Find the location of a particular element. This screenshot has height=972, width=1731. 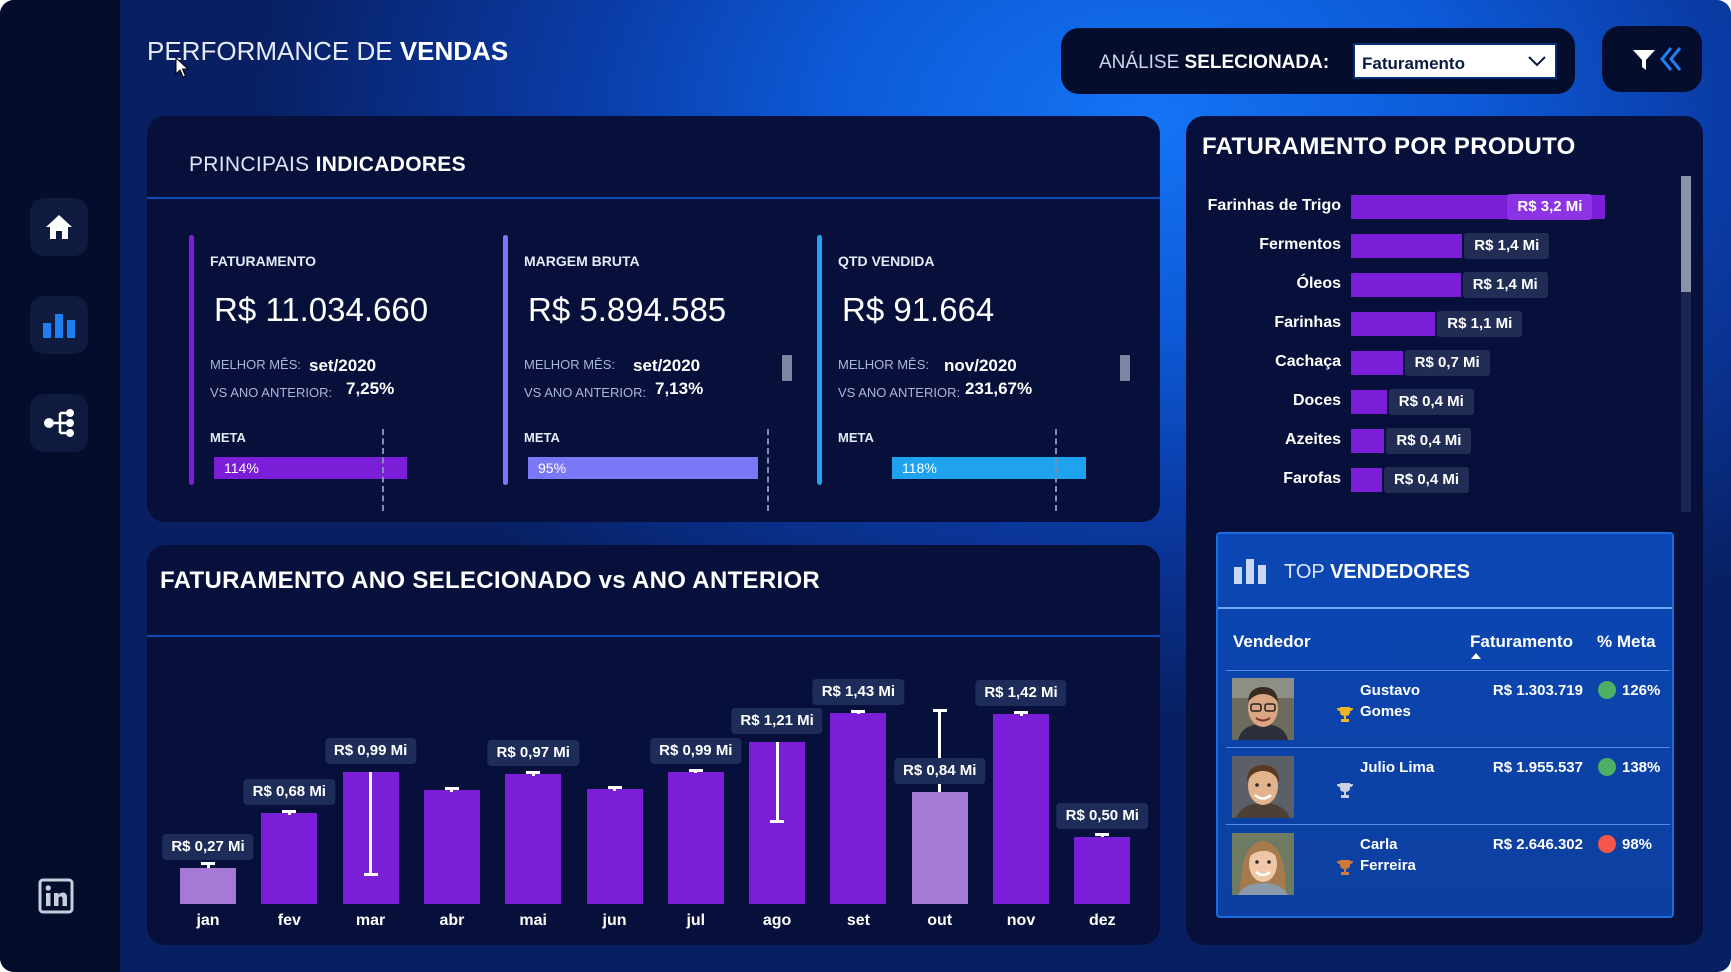

product-name: Doces is located at coordinates (1316, 400).